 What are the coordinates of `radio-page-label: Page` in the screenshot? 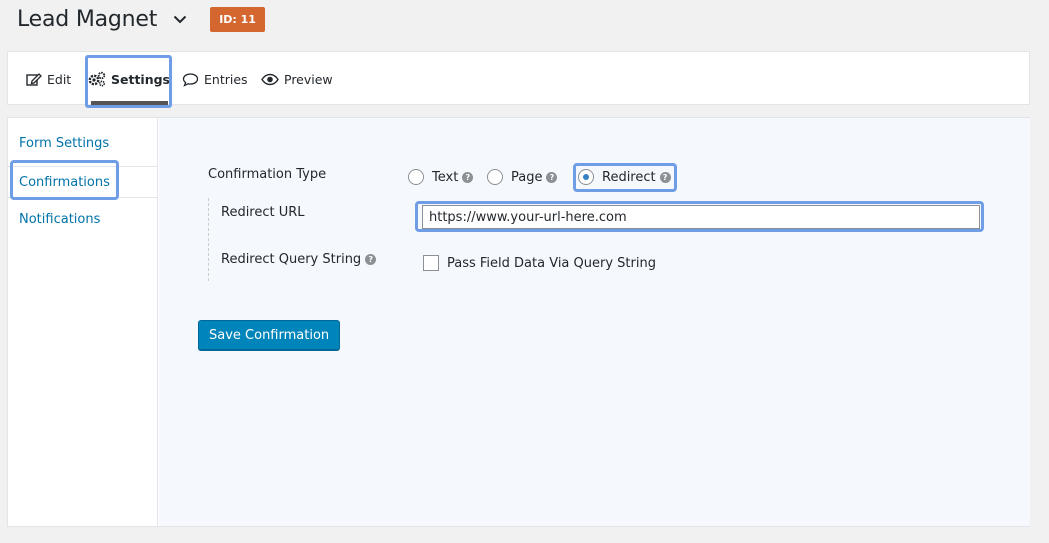 It's located at (527, 177).